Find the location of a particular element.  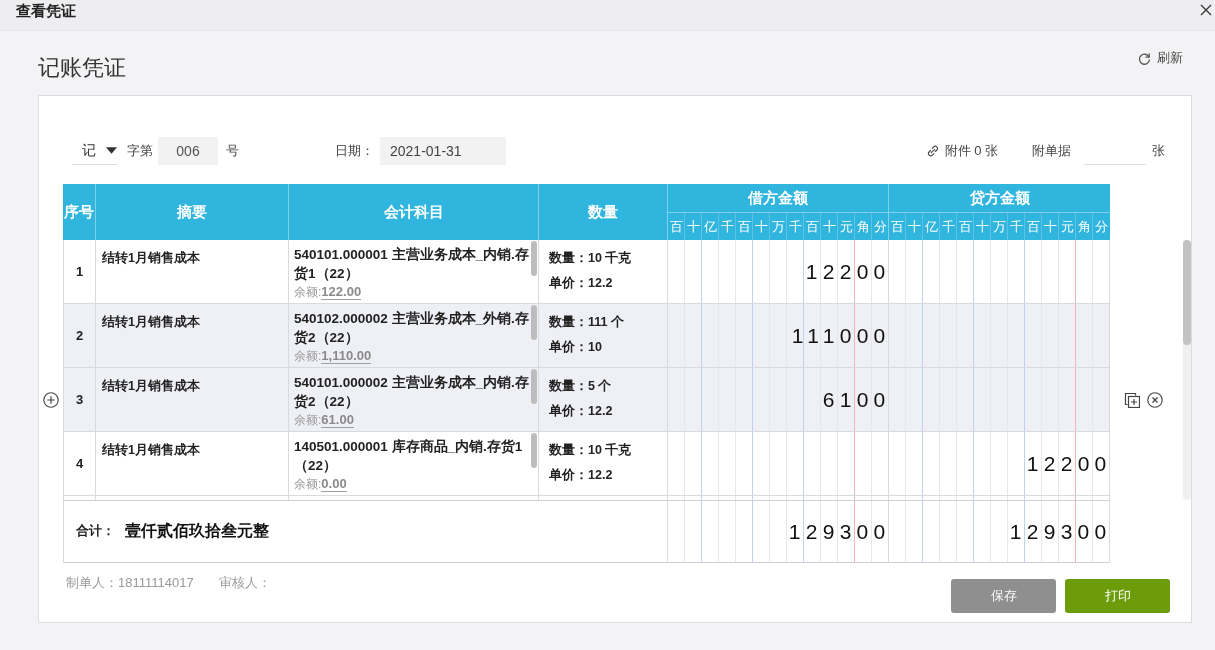

account-text: 540101.000002 主营业务成本_内销.存货2（22） is located at coordinates (411, 392).